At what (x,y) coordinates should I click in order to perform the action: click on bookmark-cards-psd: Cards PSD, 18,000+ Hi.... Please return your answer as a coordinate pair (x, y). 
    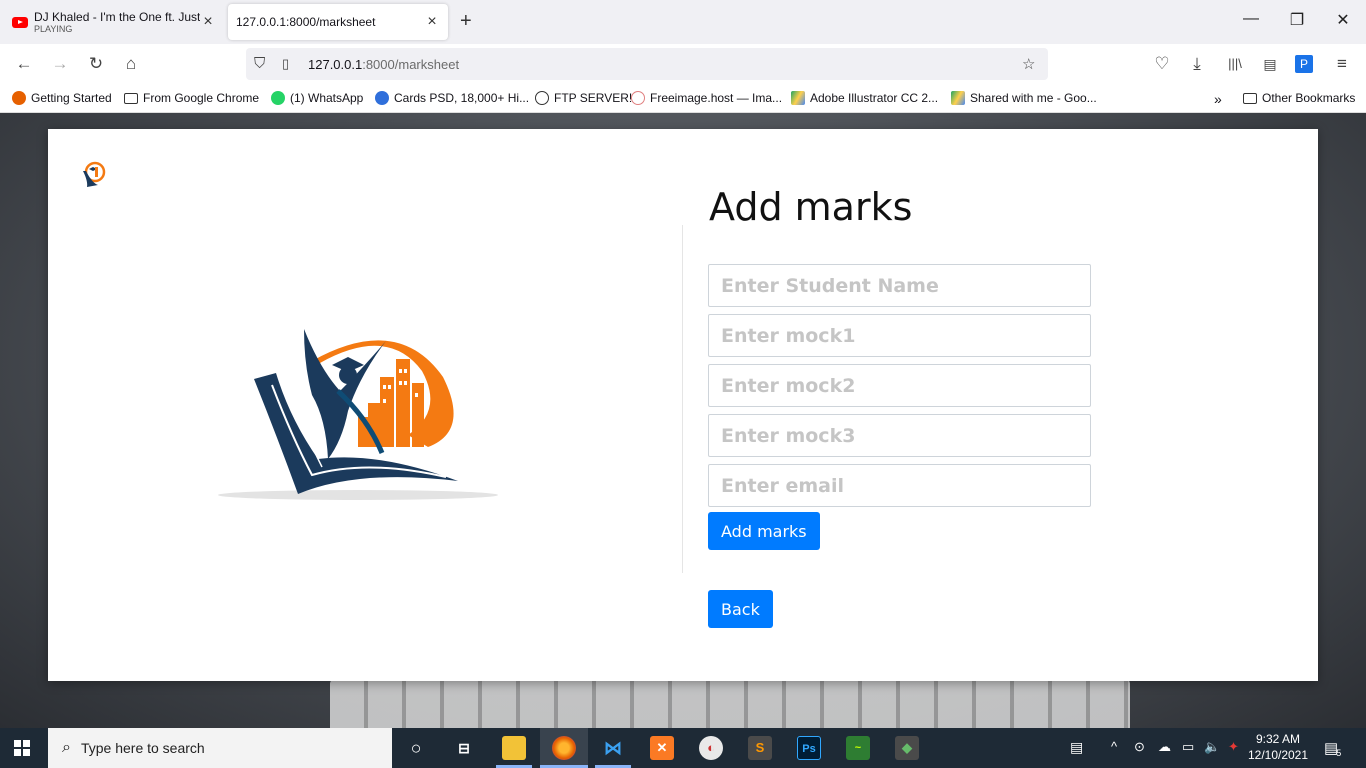
    Looking at the image, I should click on (452, 98).